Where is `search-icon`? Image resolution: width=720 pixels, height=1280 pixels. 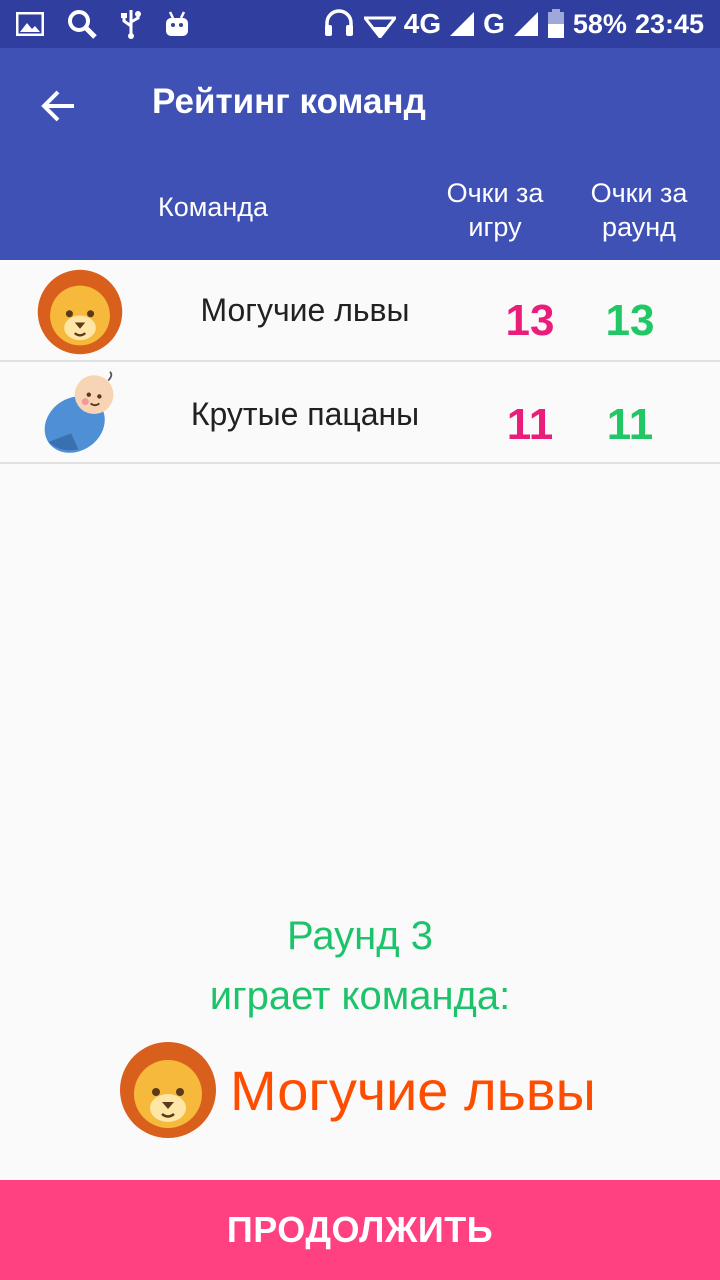 search-icon is located at coordinates (82, 24).